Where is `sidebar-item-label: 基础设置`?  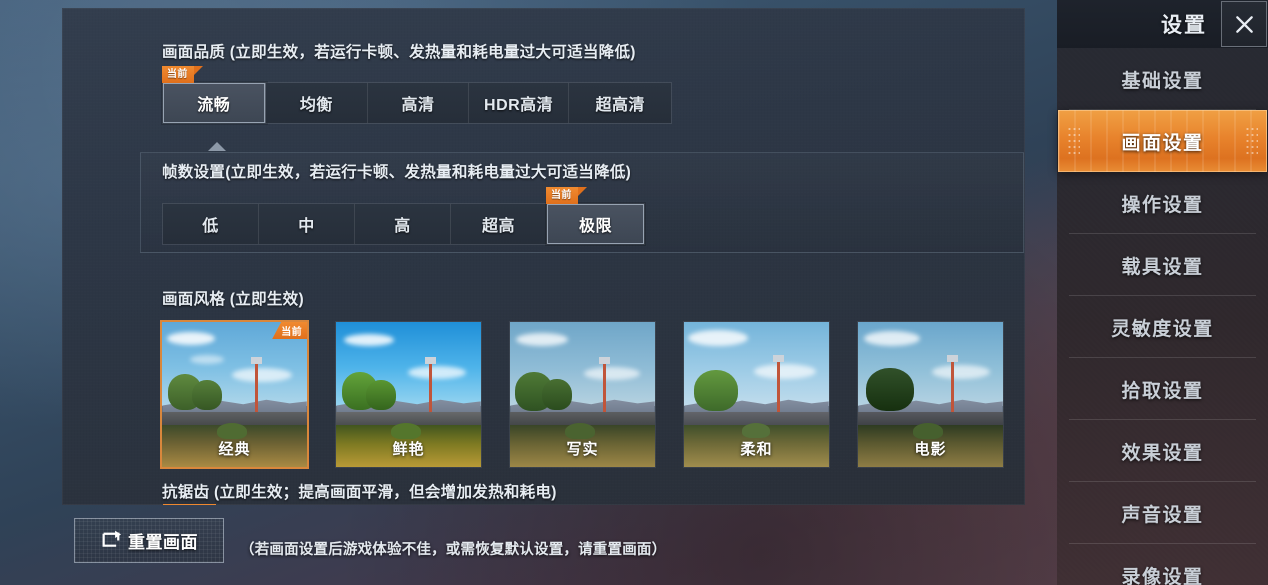 sidebar-item-label: 基础设置 is located at coordinates (1162, 81).